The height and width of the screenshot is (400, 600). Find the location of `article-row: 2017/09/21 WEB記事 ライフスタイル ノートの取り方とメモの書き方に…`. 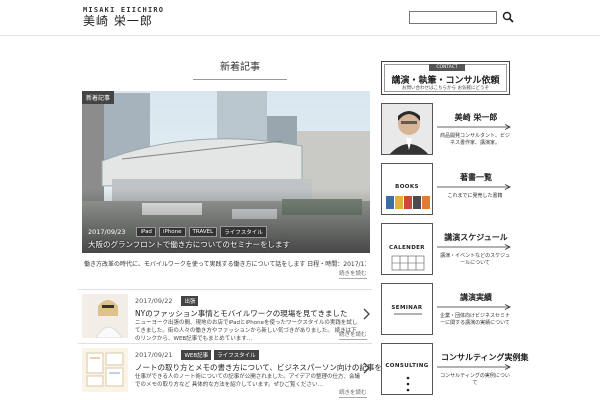

article-row: 2017/09/21 WEB記事 ライフスタイル ノートの取り方とメモの書き方に… is located at coordinates (252, 371).